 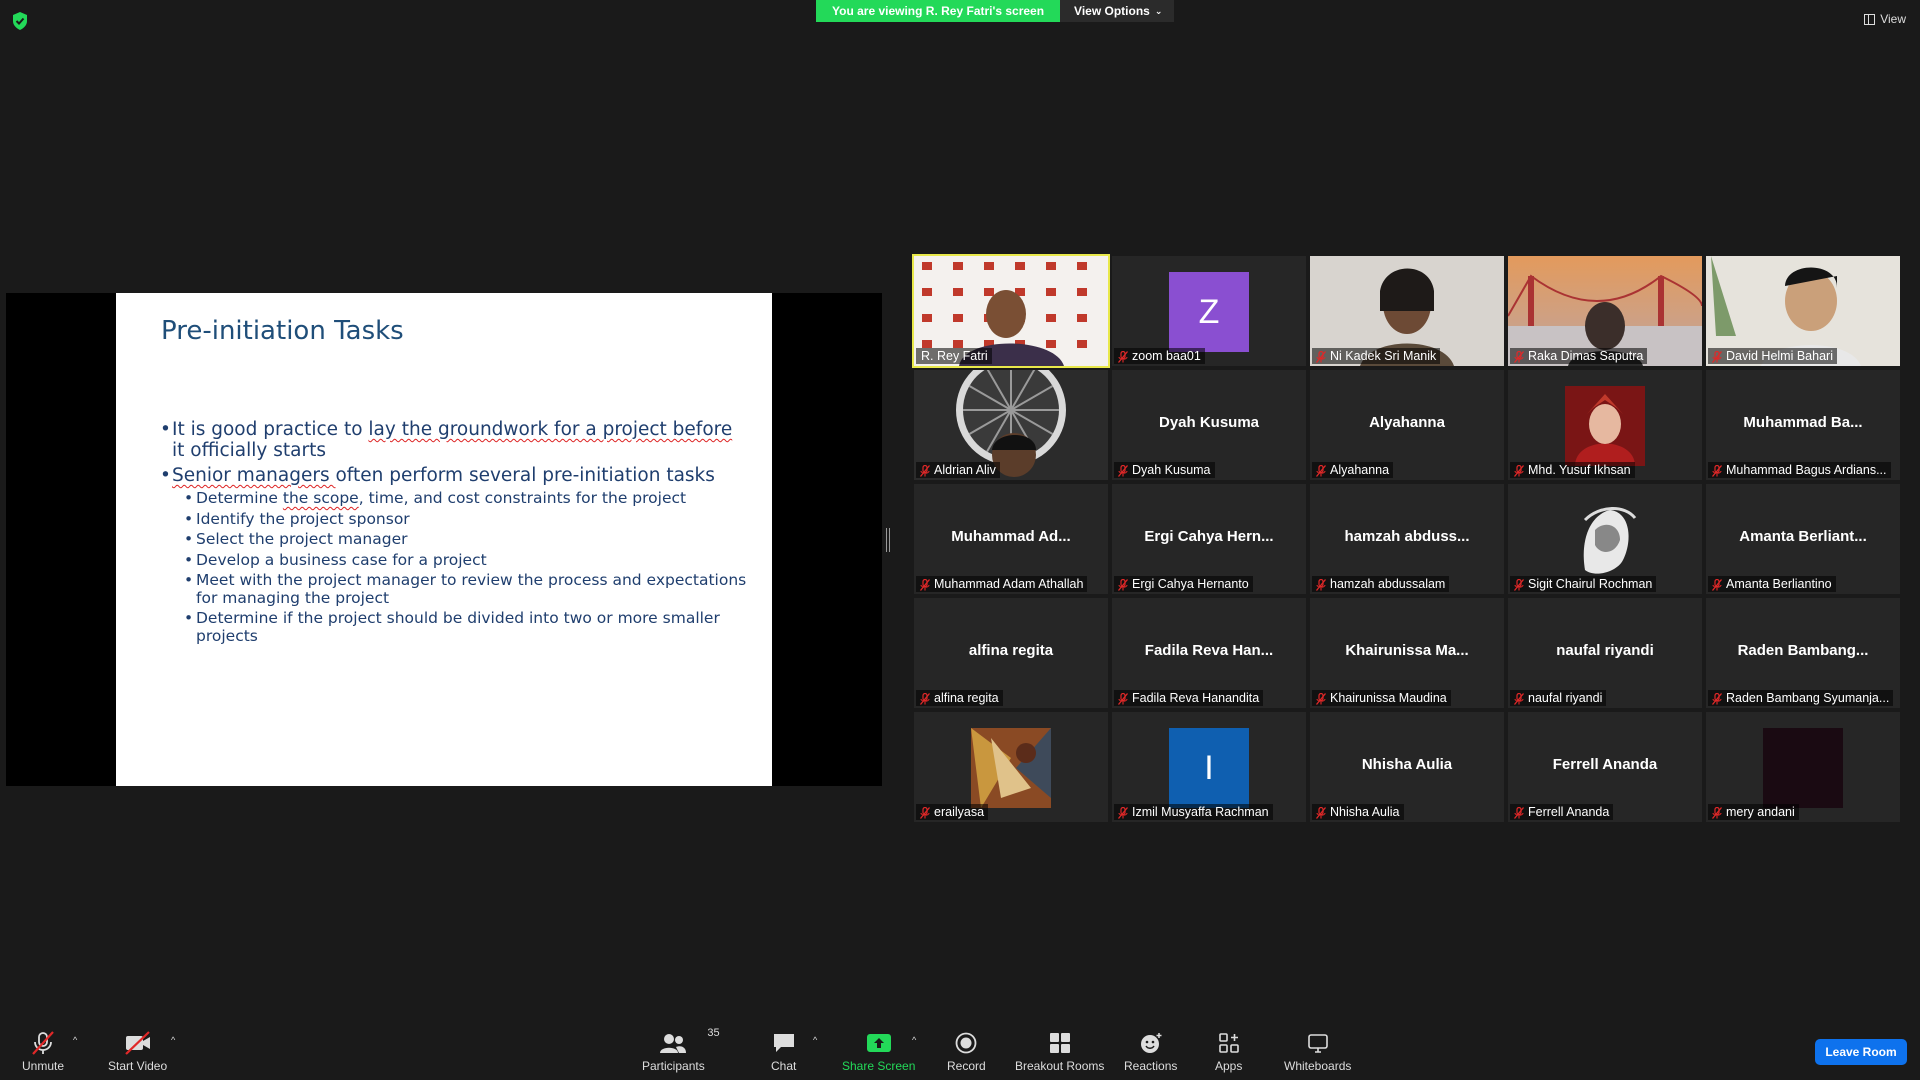 I want to click on reactions-button: Reactions, so click(x=1150, y=1052).